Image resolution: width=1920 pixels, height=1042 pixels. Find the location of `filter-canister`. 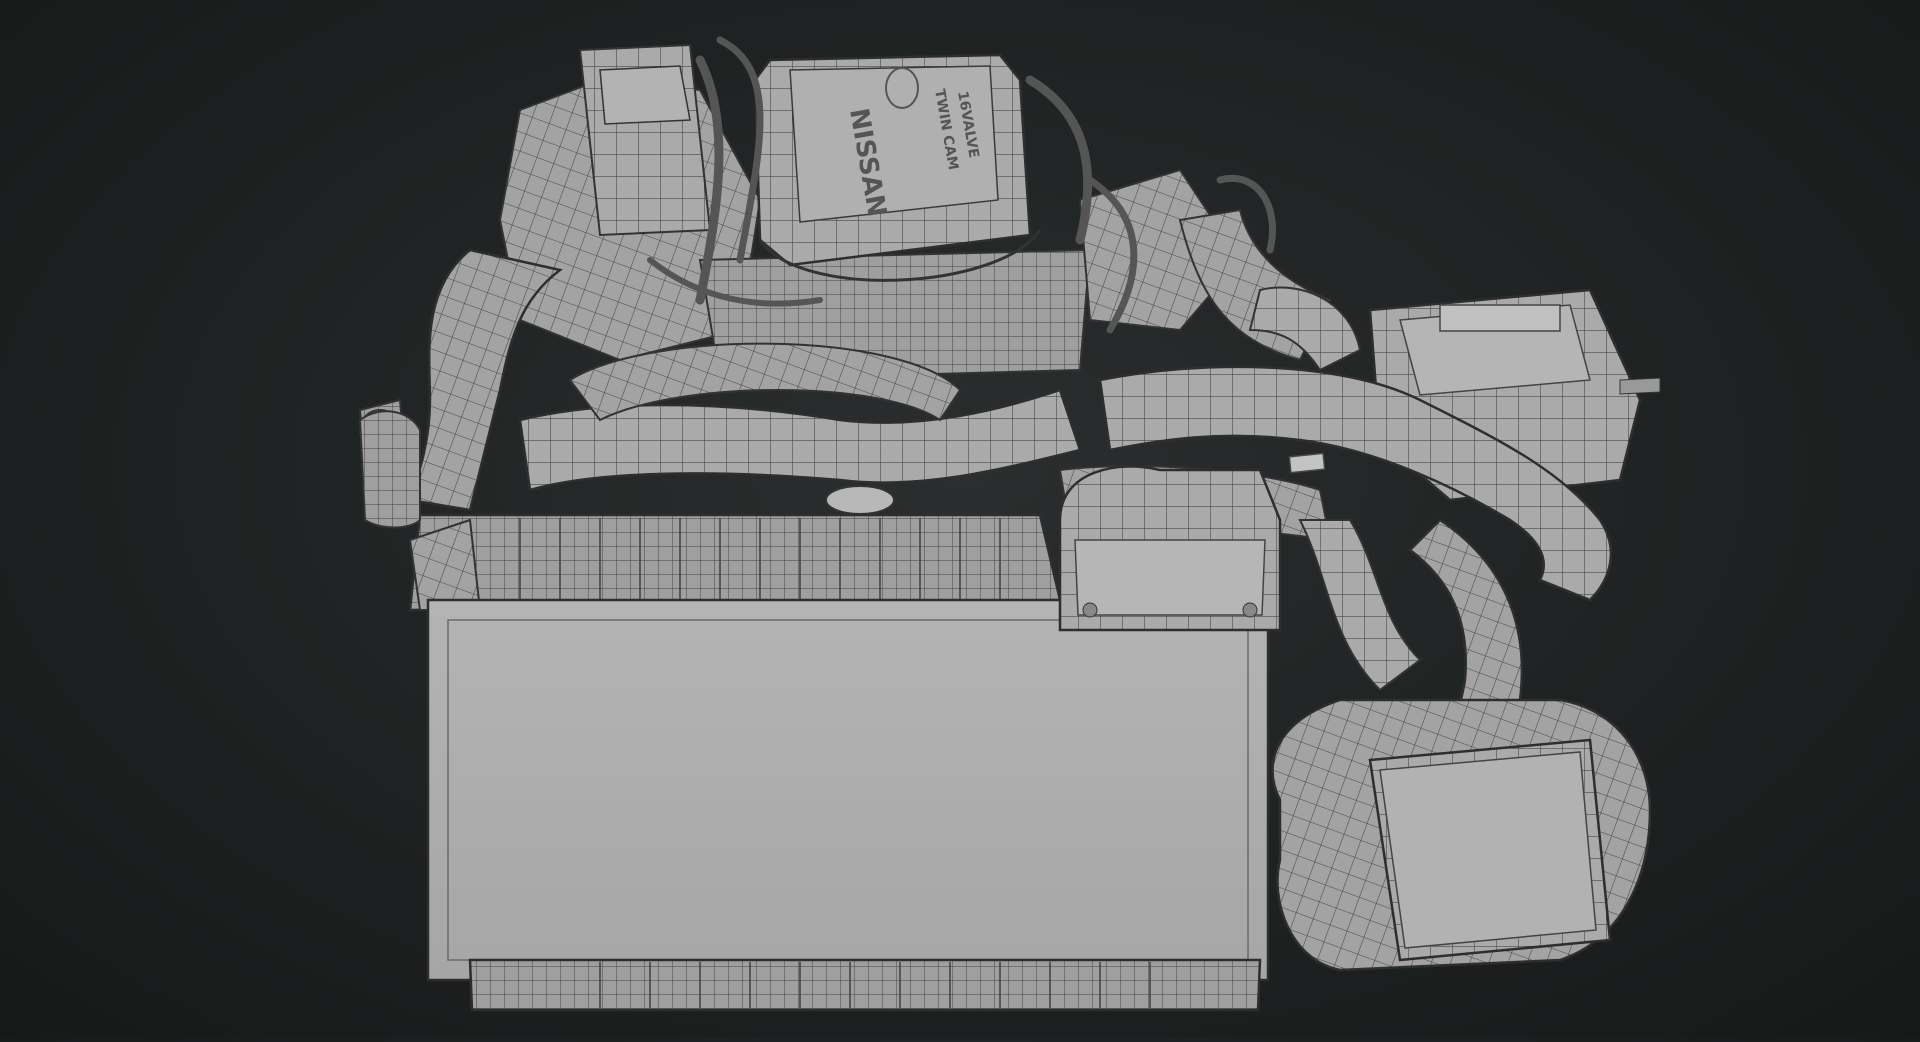

filter-canister is located at coordinates (1461, 835).